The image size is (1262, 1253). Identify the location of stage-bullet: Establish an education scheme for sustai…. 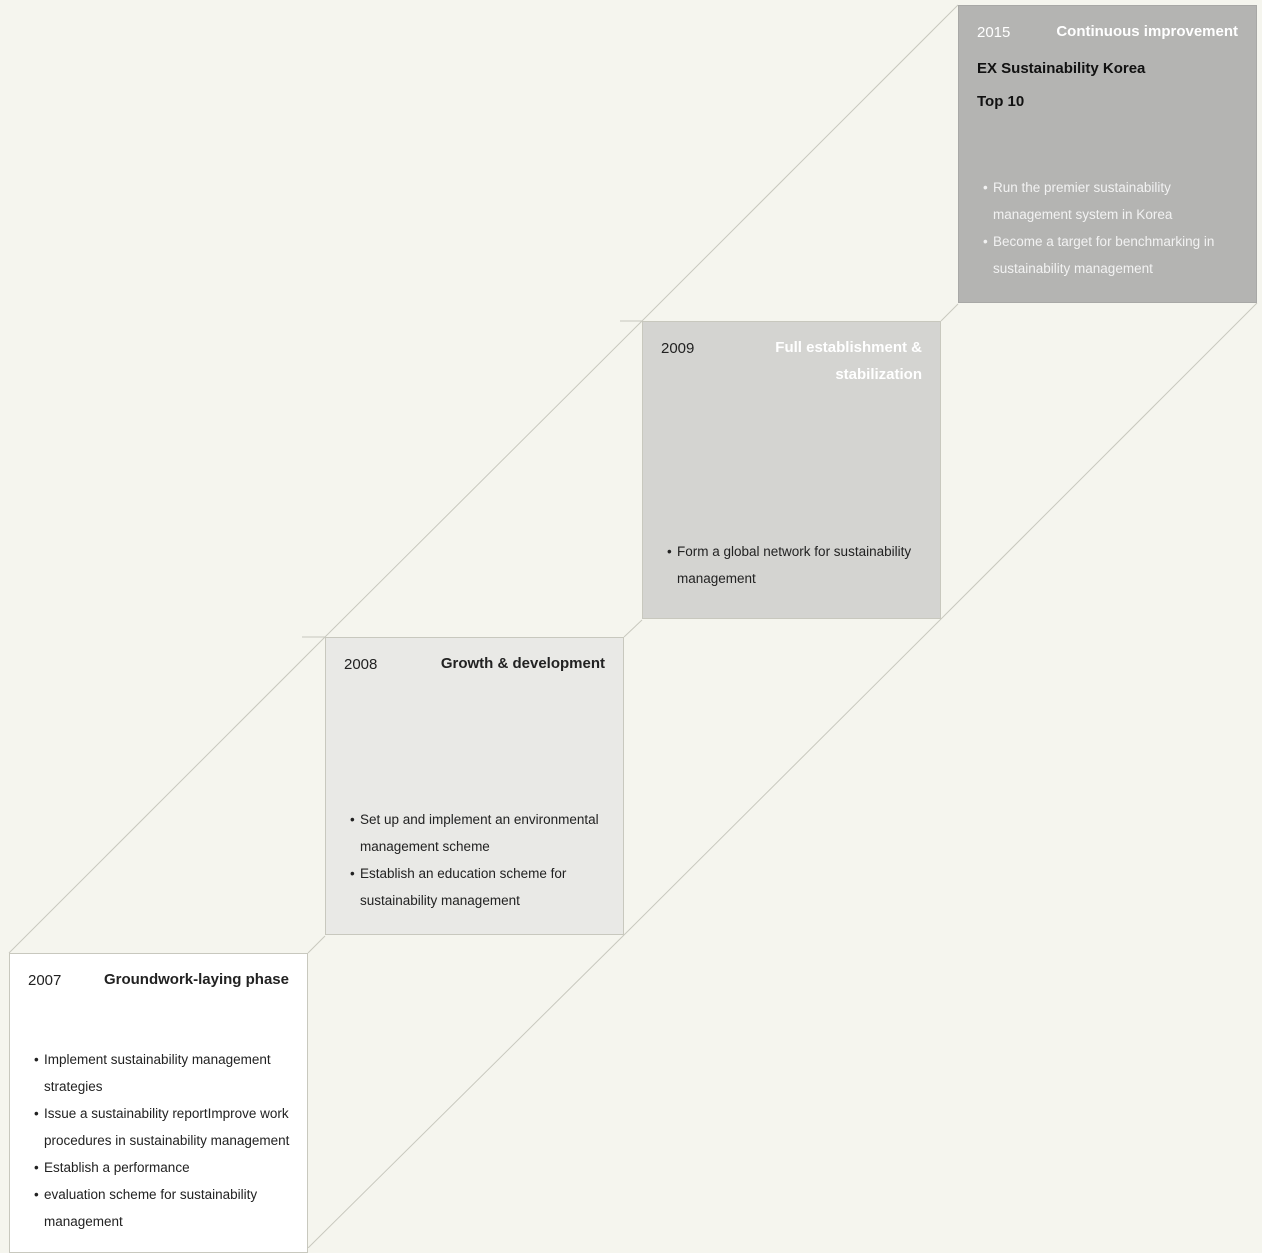
(475, 887).